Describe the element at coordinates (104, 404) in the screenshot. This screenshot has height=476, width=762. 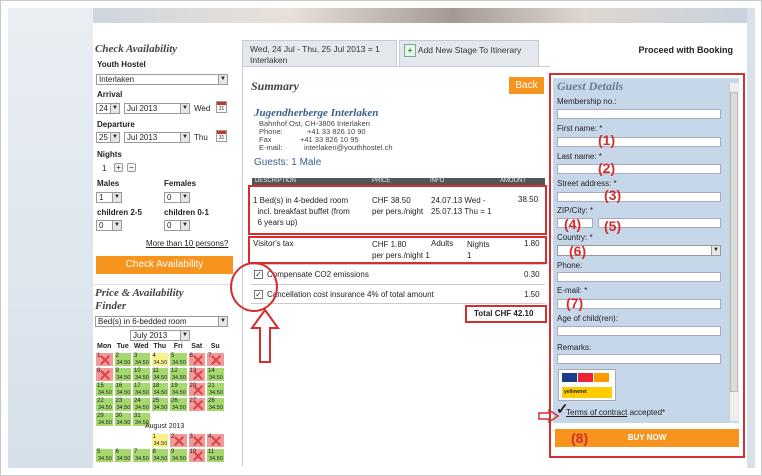
I see `calendar-day: 22 34.50` at that location.